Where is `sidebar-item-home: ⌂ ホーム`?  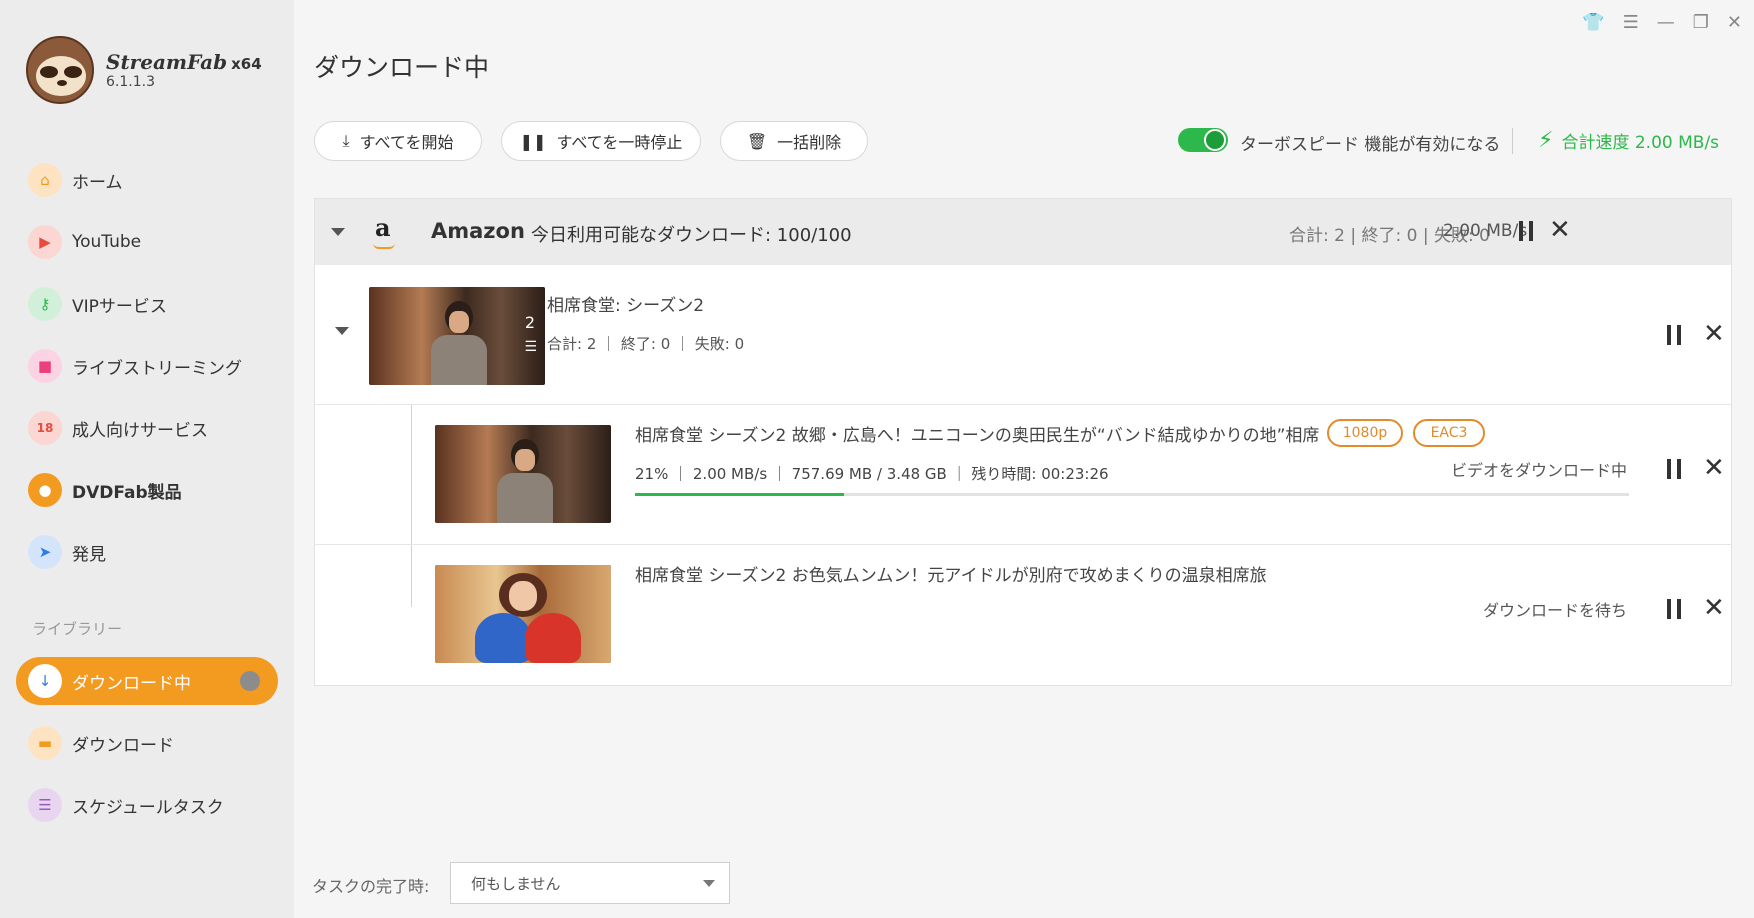 sidebar-item-home: ⌂ ホーム is located at coordinates (147, 180).